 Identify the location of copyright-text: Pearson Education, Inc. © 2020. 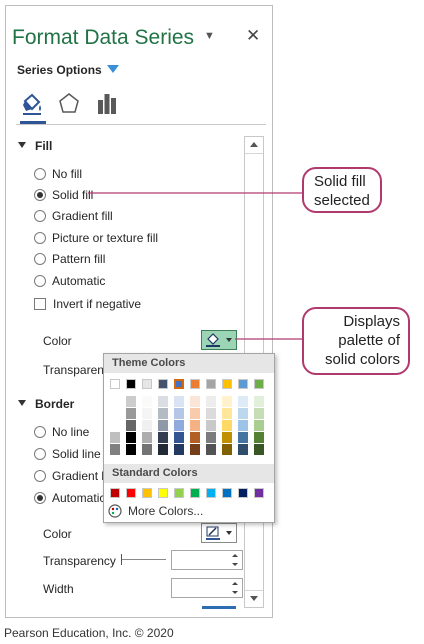
(89, 633).